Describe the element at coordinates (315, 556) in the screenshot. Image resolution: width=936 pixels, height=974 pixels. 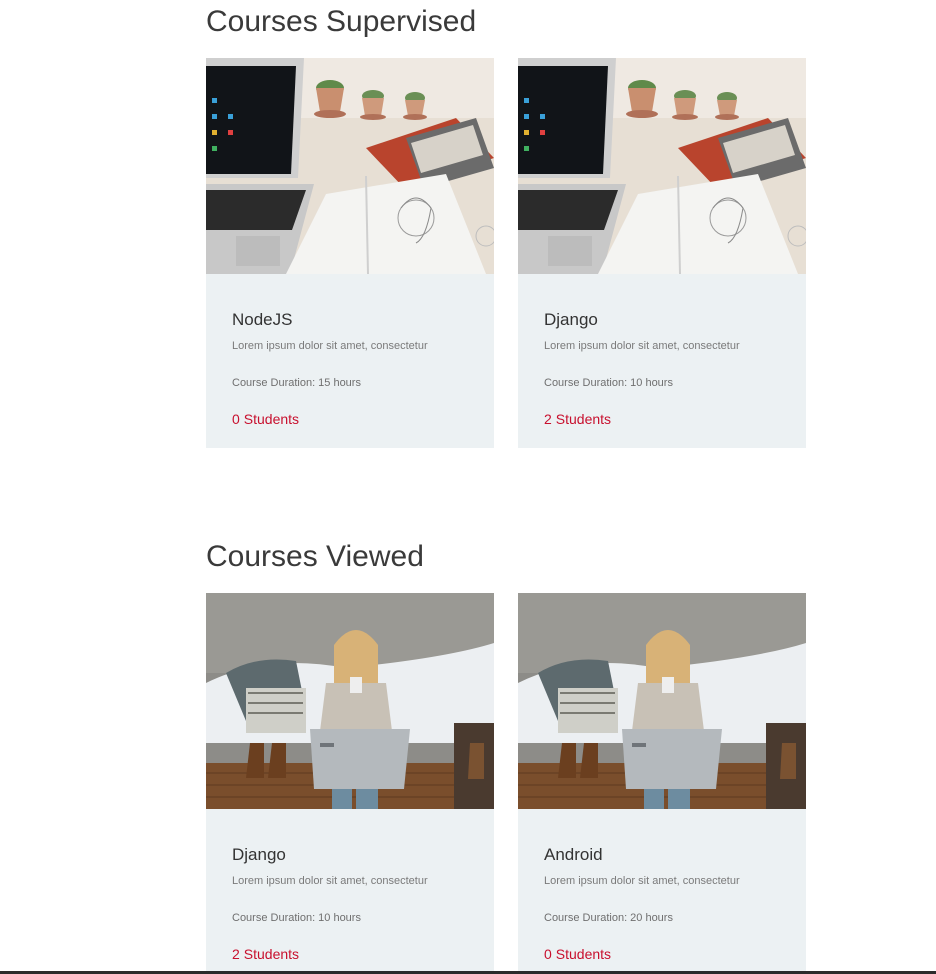
I see `section-title: Courses Viewed` at that location.